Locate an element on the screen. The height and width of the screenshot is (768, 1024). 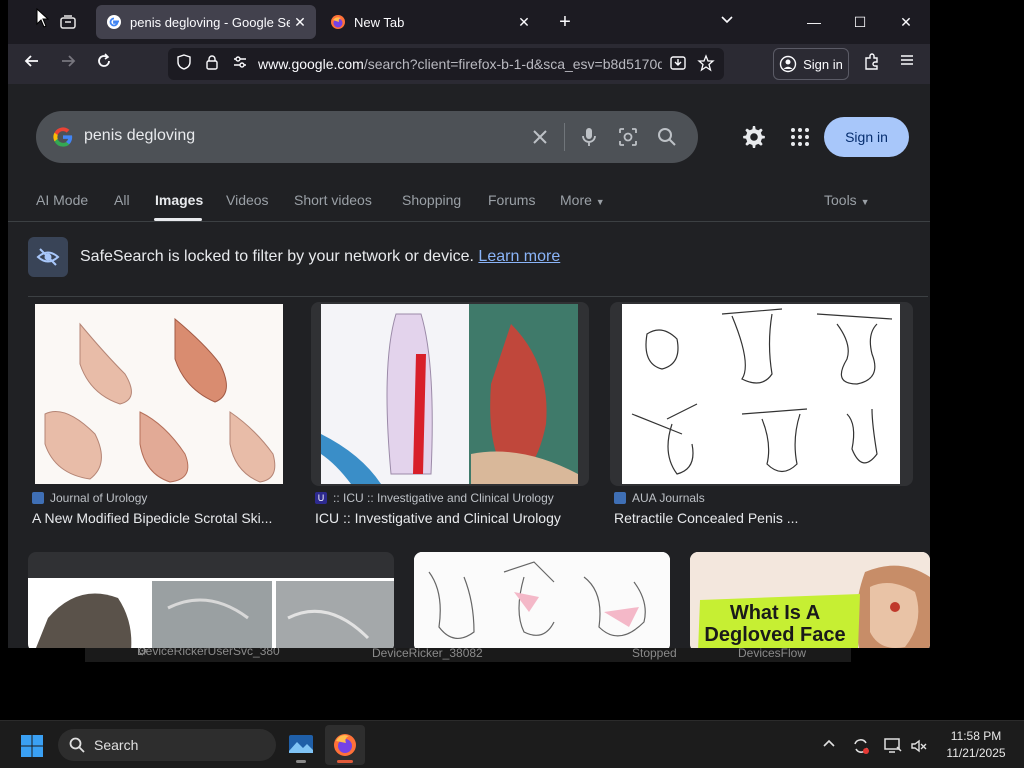
running-indicator is located at coordinates (301, 761).